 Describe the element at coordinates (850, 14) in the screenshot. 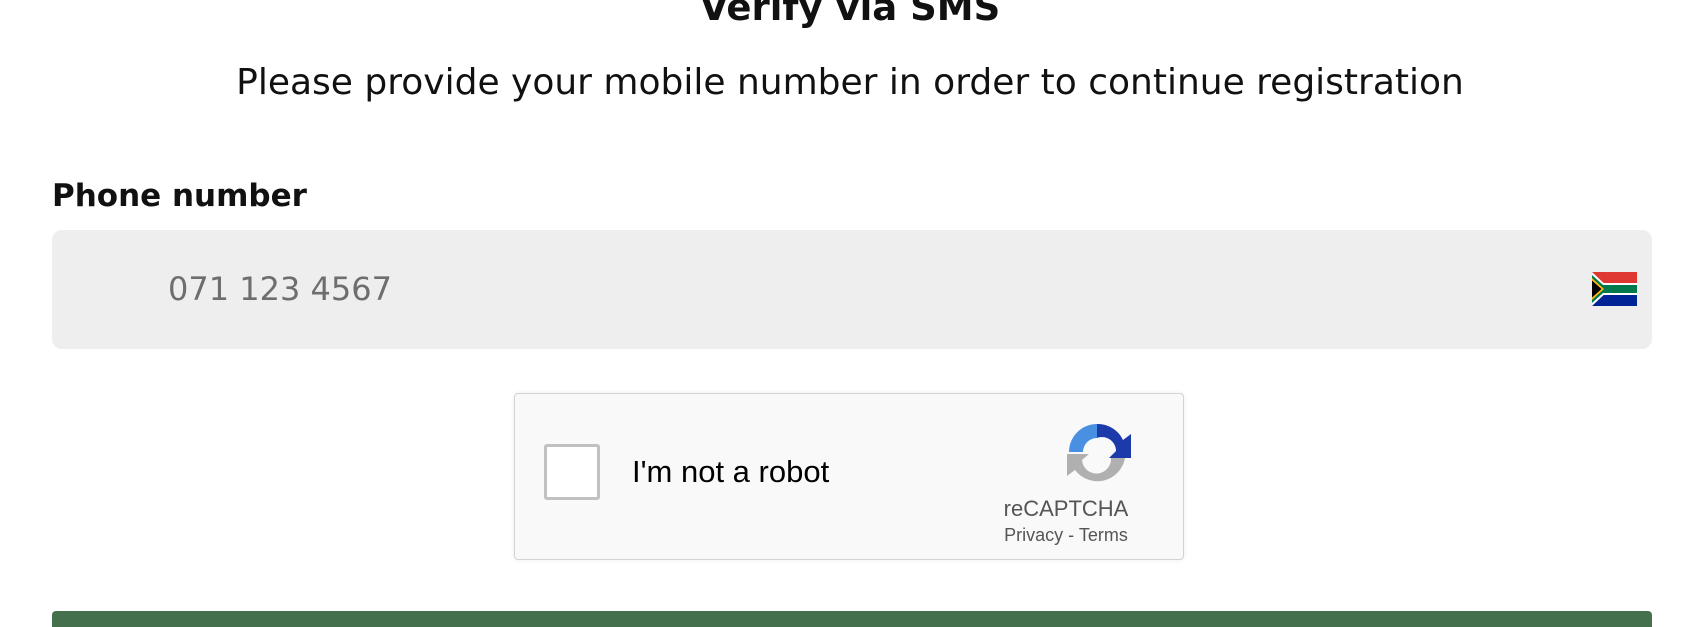

I see `page-title: Verify via SMS` at that location.